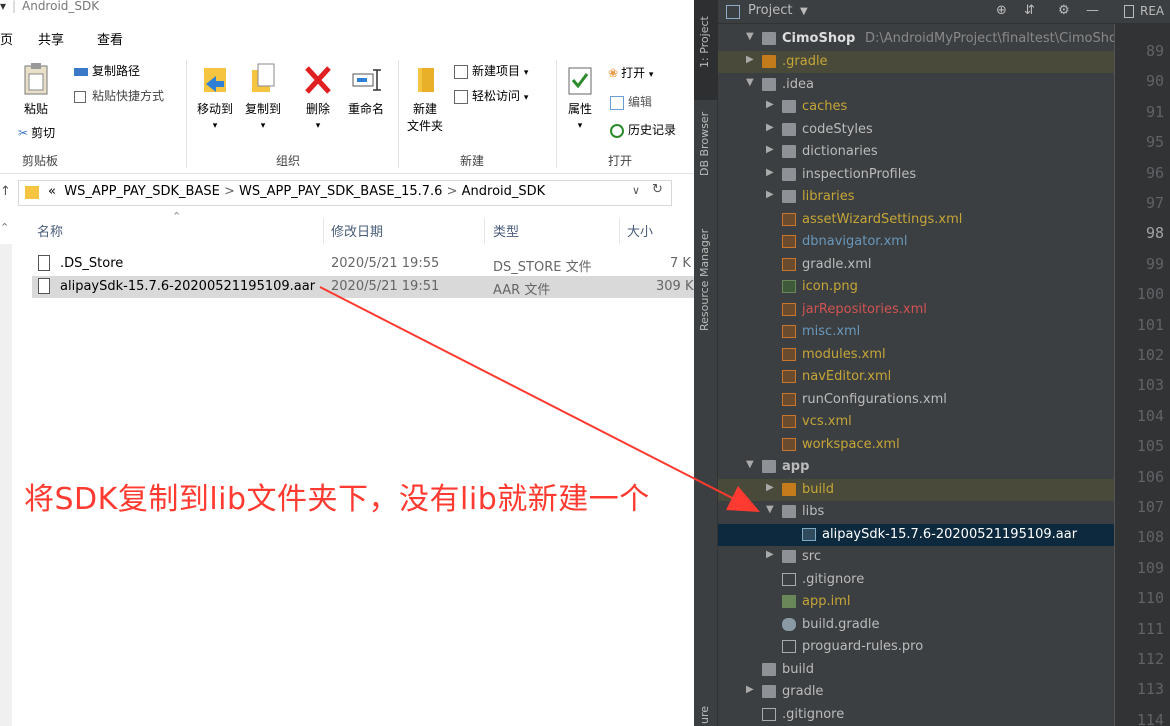 Image resolution: width=1170 pixels, height=726 pixels. What do you see at coordinates (531, 395) in the screenshot?
I see `arrow-line` at bounding box center [531, 395].